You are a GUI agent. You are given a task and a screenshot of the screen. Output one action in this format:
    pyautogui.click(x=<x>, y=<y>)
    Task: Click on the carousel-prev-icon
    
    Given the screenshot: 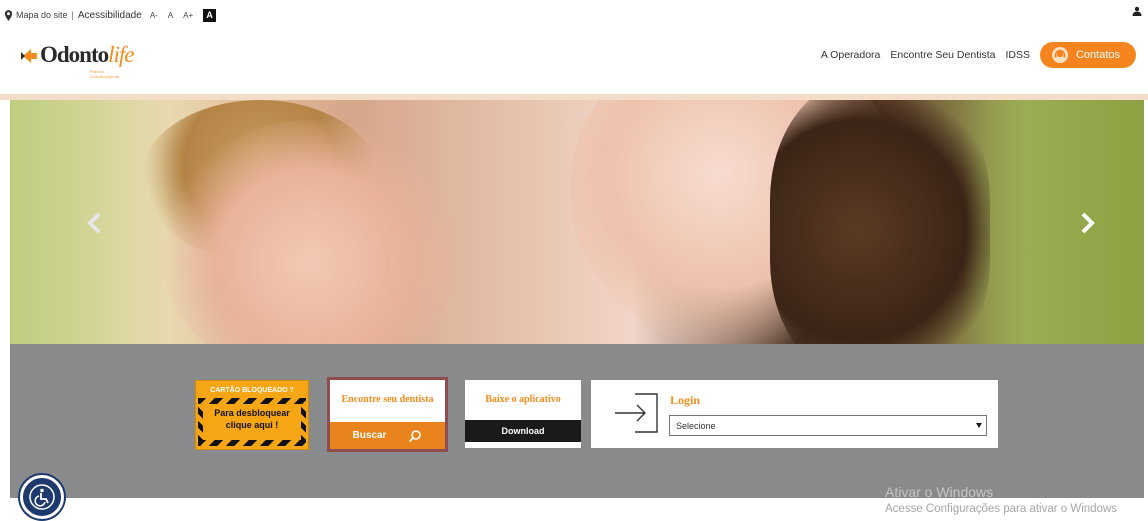 What is the action you would take?
    pyautogui.click(x=95, y=223)
    